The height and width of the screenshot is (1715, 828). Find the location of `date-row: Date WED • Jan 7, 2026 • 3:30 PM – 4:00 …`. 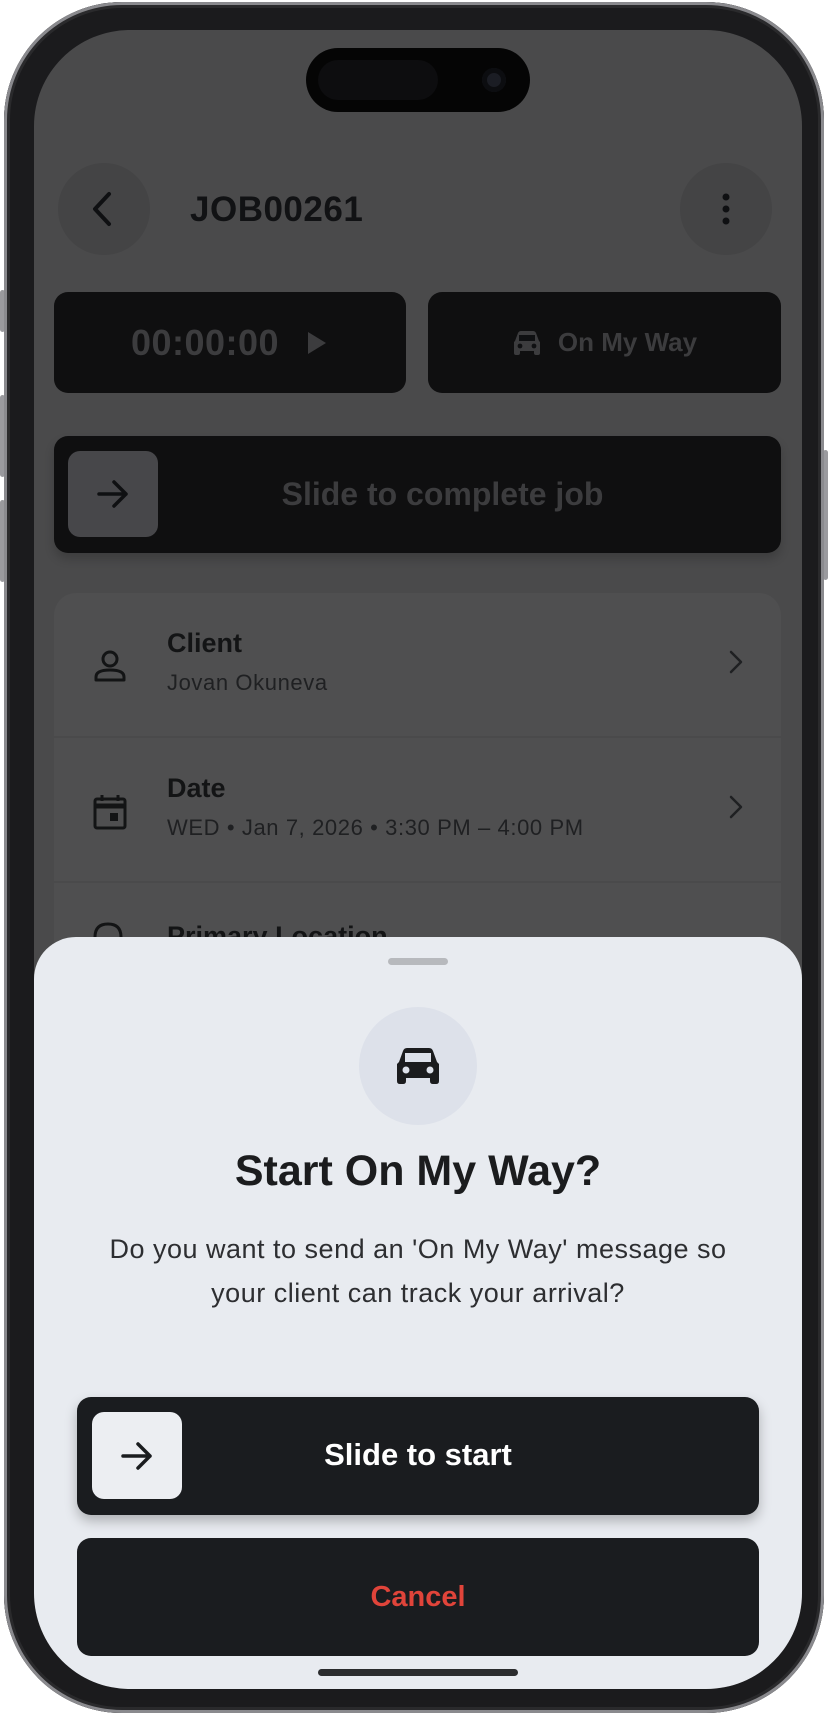

date-row: Date WED • Jan 7, 2026 • 3:30 PM – 4:00 … is located at coordinates (417, 809).